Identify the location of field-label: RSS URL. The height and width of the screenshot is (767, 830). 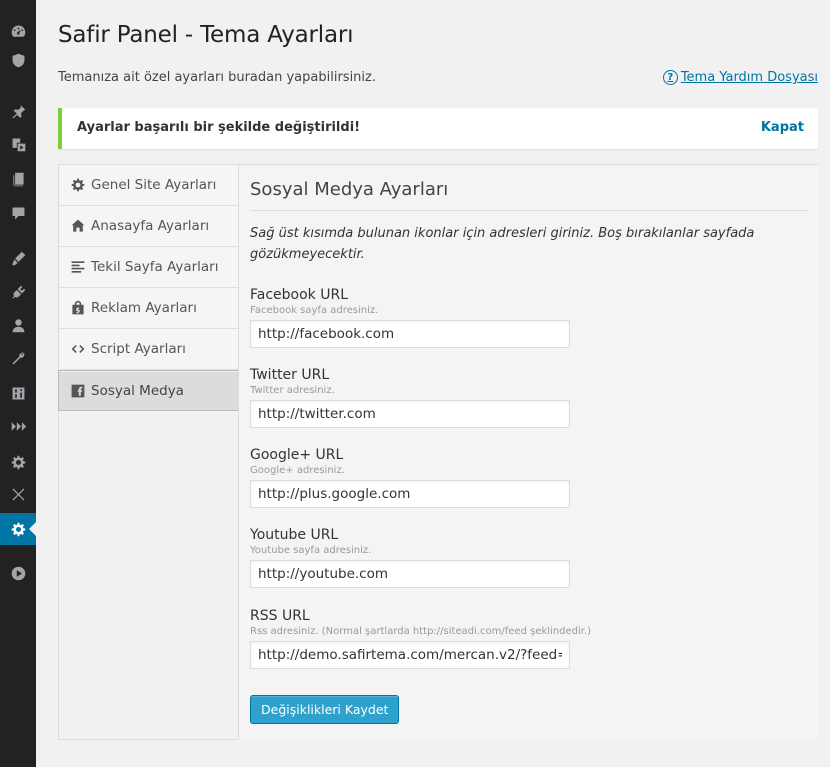
(280, 616).